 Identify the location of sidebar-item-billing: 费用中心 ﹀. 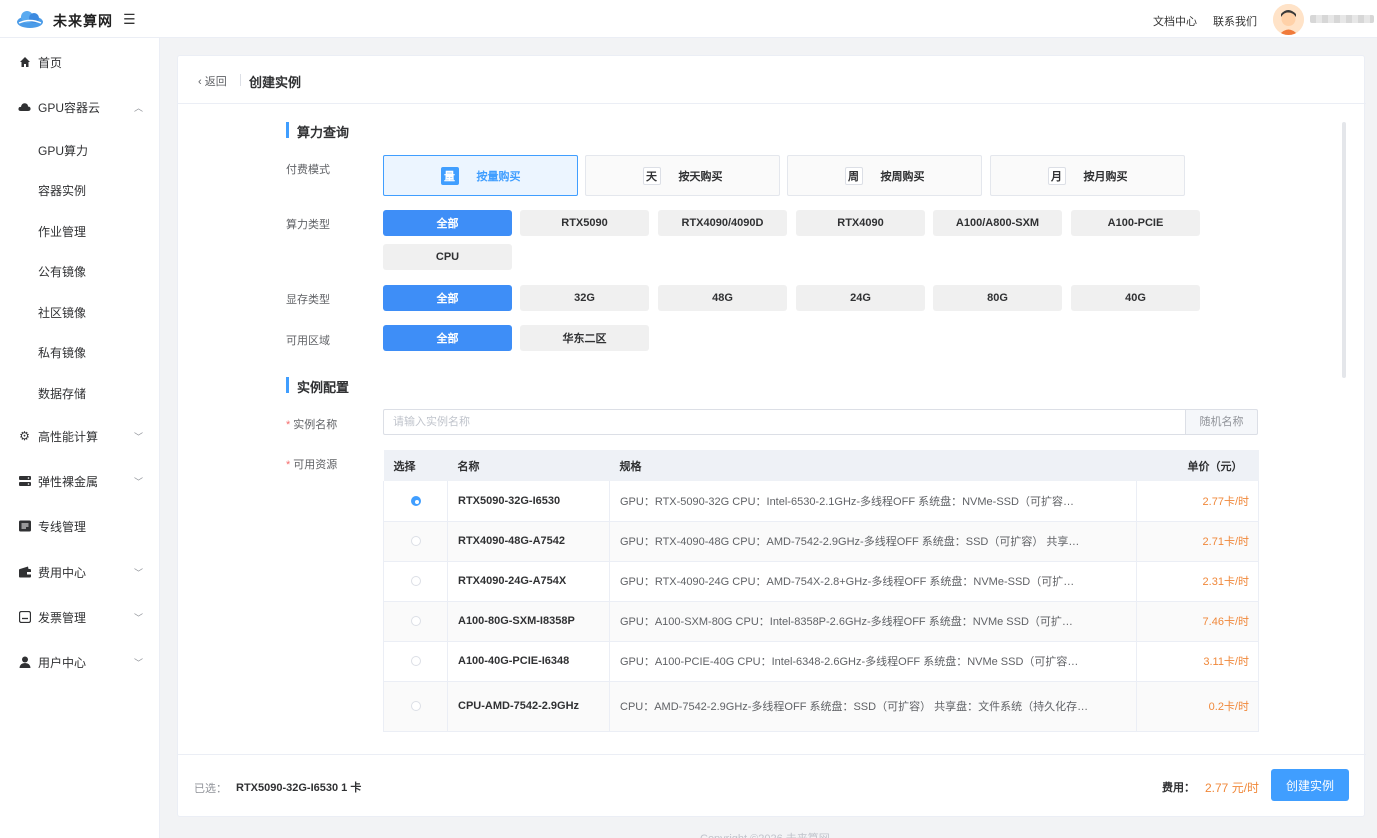
(80, 572).